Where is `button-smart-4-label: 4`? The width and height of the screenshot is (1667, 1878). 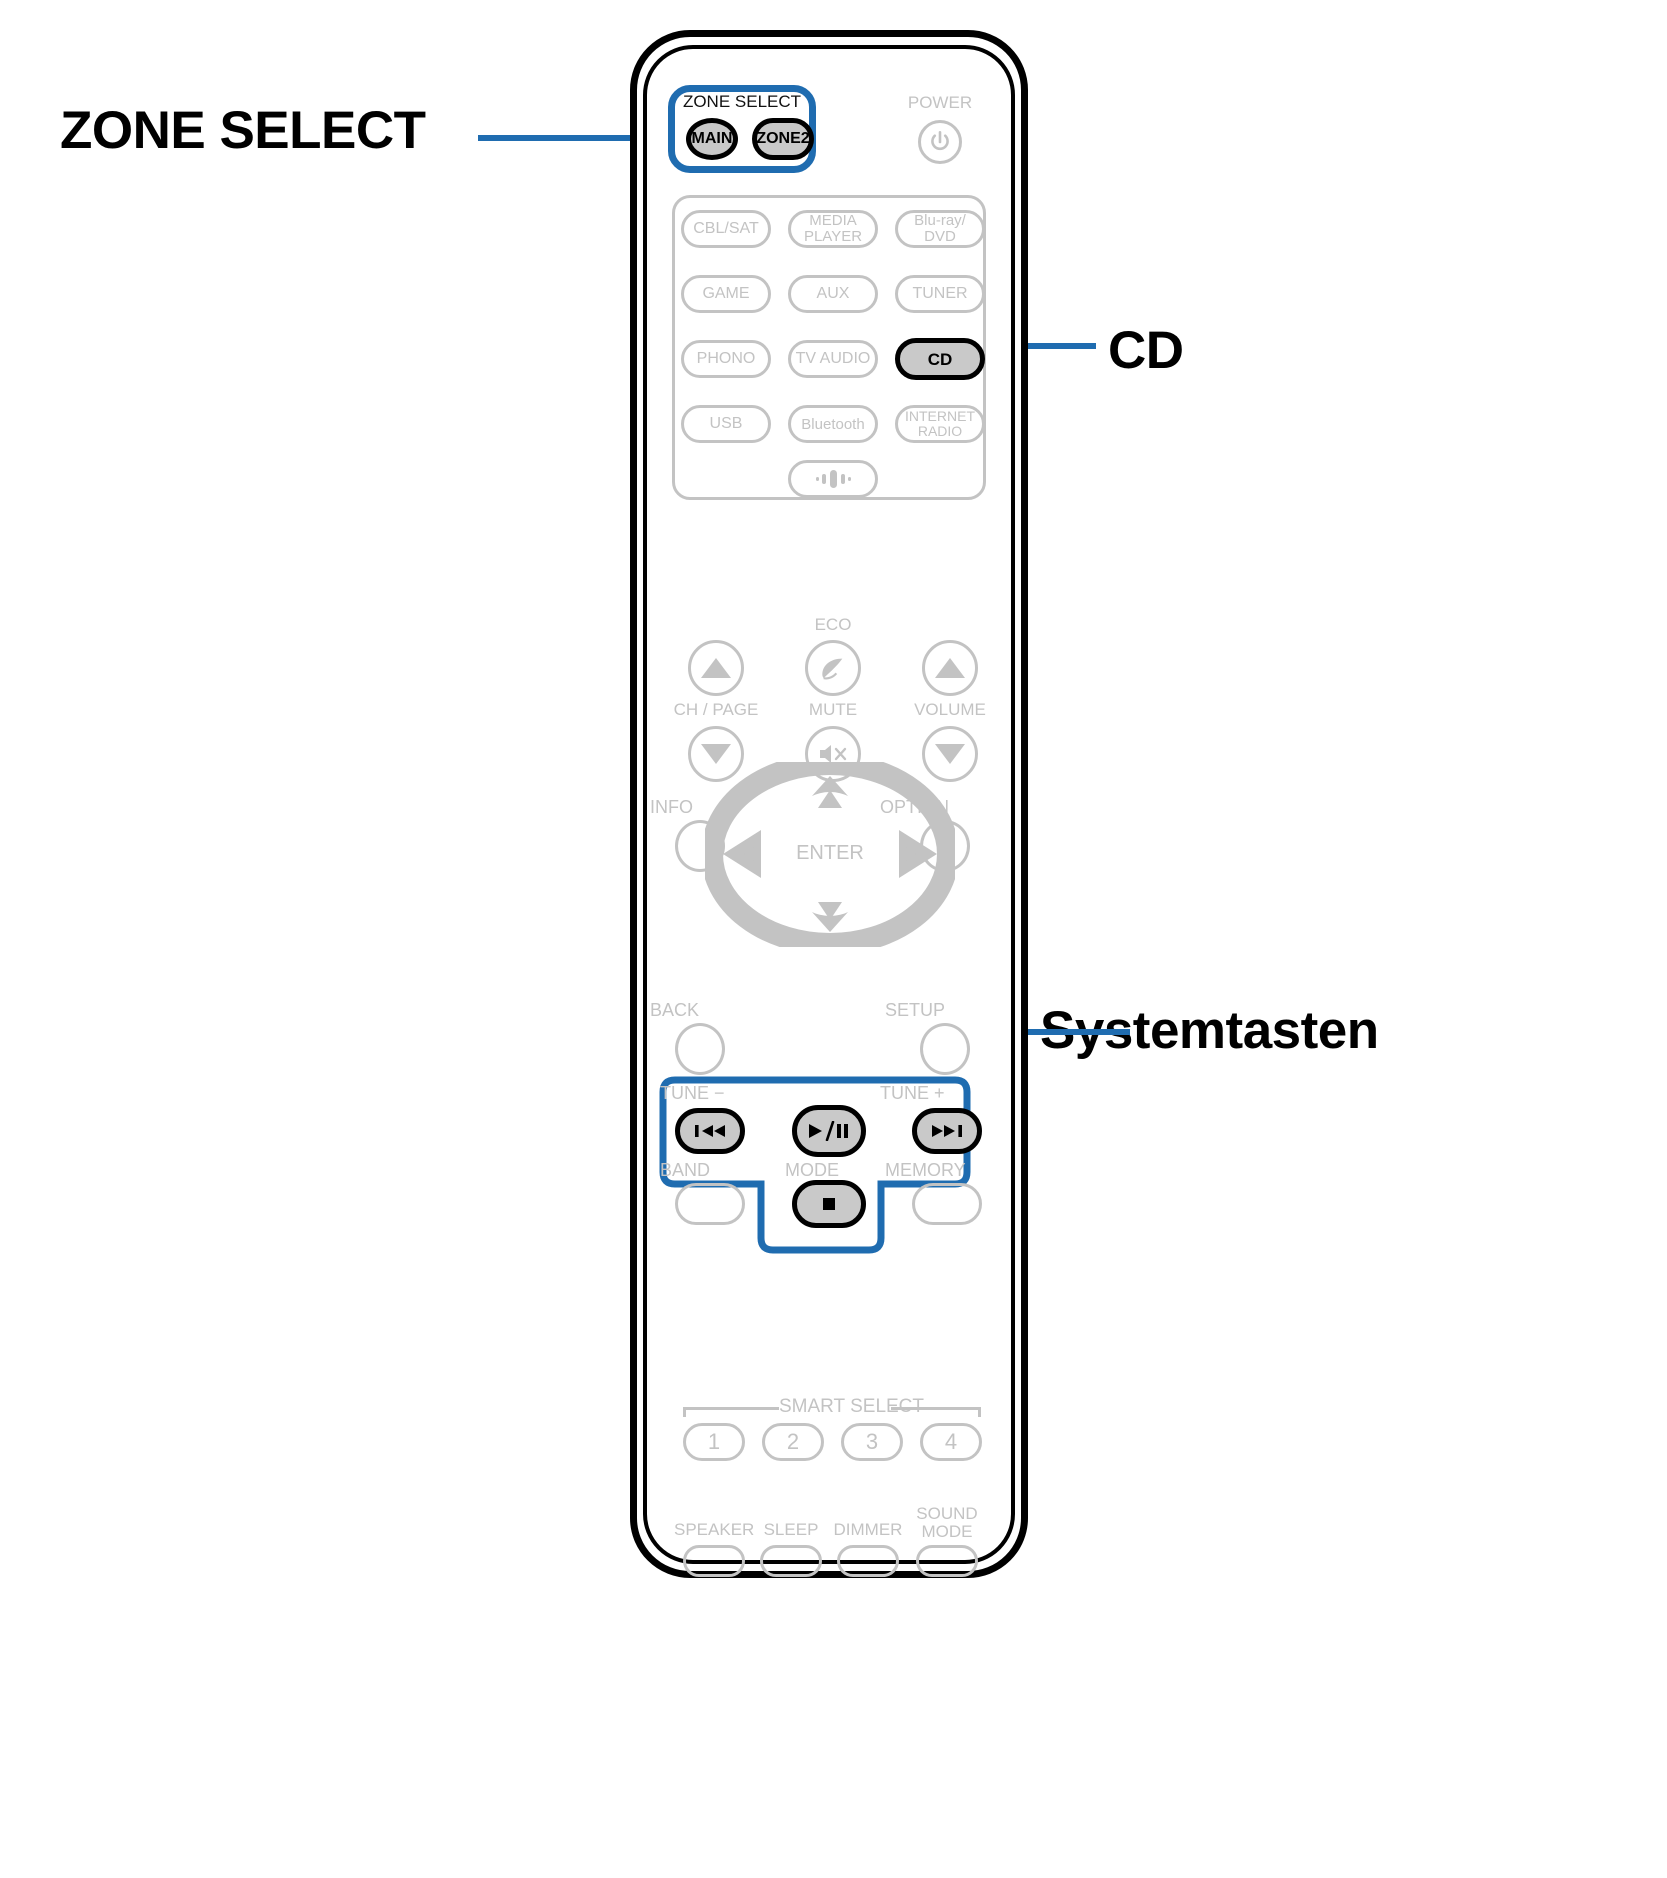
button-smart-4-label: 4 is located at coordinates (951, 1441).